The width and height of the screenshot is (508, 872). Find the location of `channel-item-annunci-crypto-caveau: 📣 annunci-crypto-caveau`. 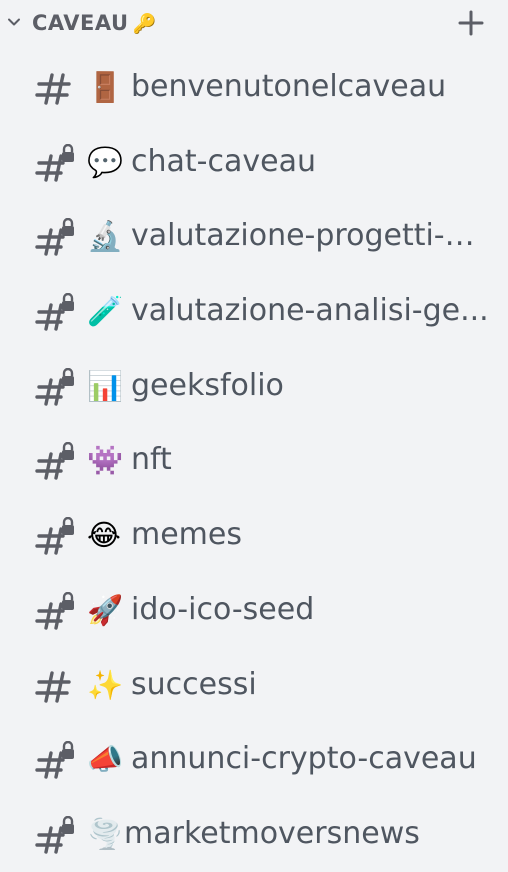

channel-item-annunci-crypto-caveau: 📣 annunci-crypto-caveau is located at coordinates (254, 759).